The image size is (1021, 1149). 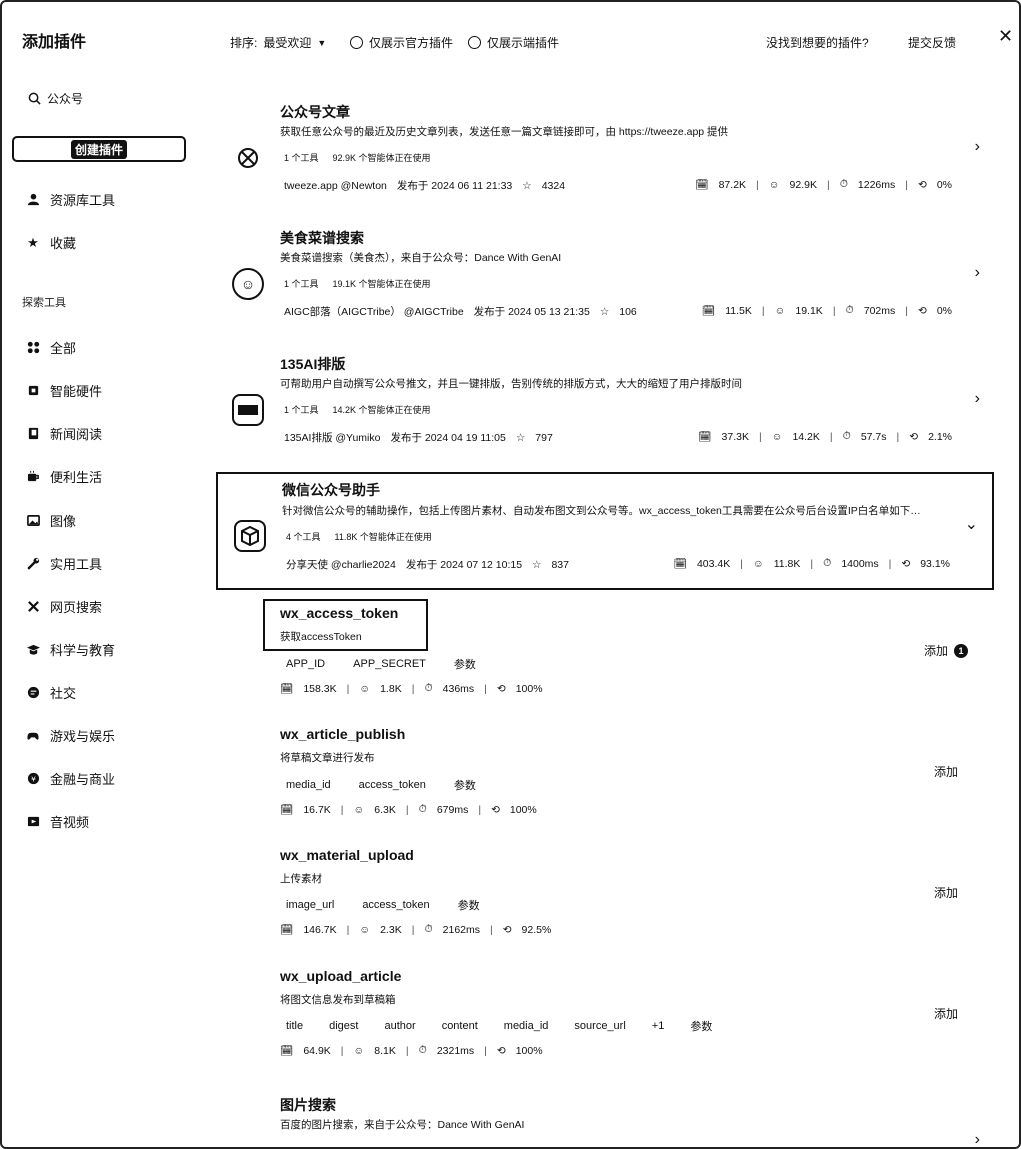 What do you see at coordinates (658, 1026) in the screenshot?
I see `param-more: +1` at bounding box center [658, 1026].